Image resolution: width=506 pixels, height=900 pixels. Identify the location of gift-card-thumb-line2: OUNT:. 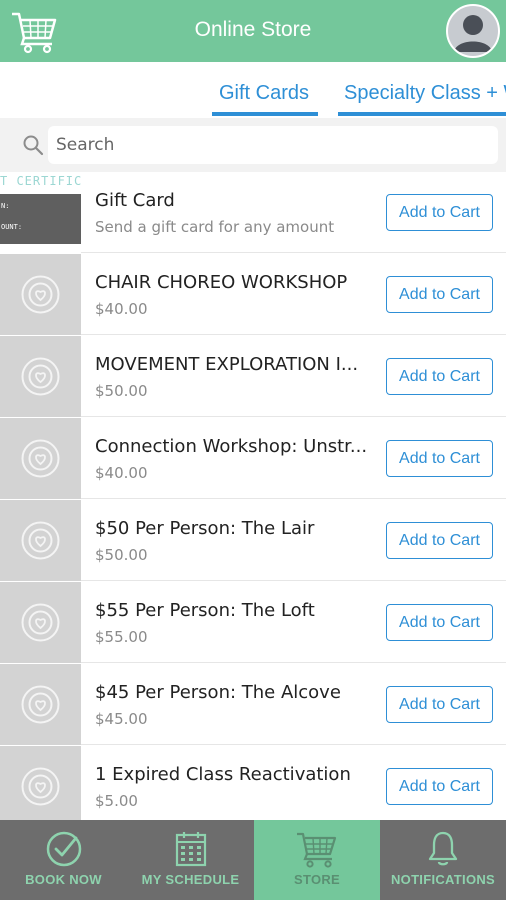
(12, 227).